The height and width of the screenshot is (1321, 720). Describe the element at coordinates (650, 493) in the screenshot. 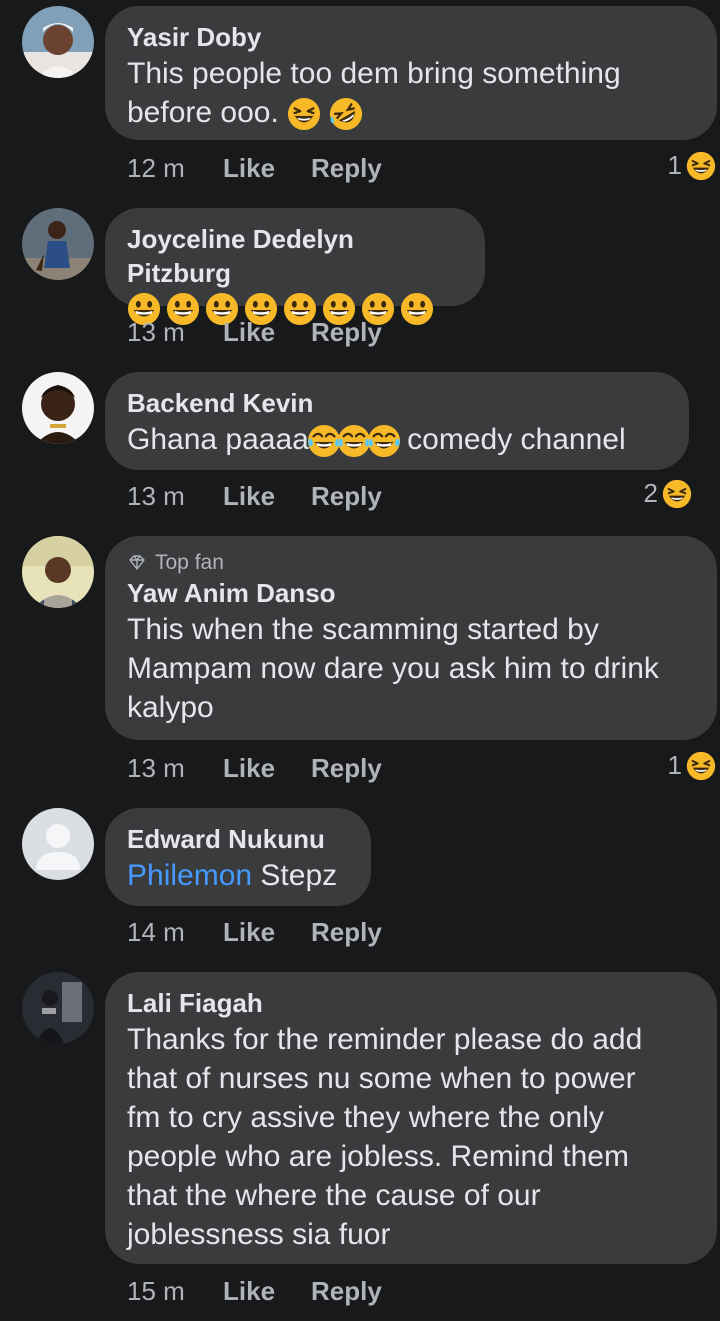

I see `reaction-count: 2` at that location.